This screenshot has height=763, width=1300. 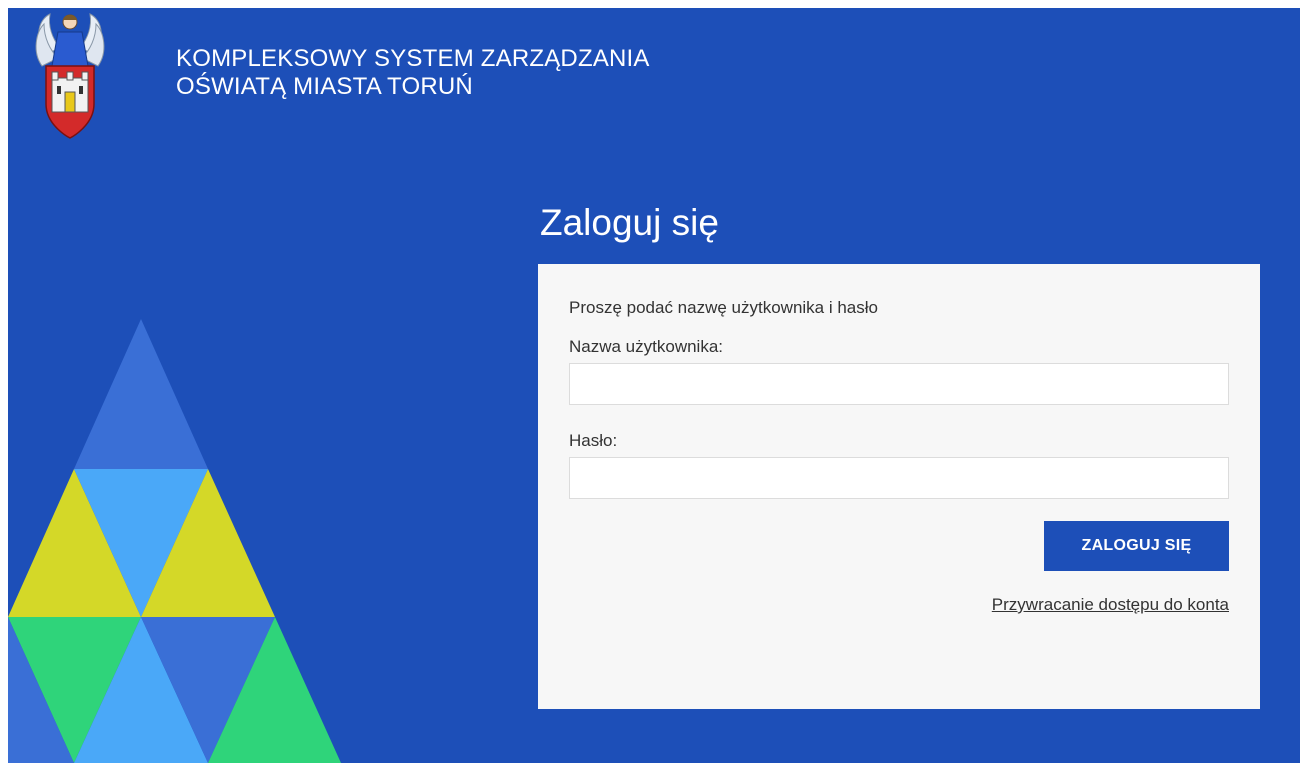 What do you see at coordinates (1136, 546) in the screenshot?
I see `login-button: ZALOGUJ SIĘ` at bounding box center [1136, 546].